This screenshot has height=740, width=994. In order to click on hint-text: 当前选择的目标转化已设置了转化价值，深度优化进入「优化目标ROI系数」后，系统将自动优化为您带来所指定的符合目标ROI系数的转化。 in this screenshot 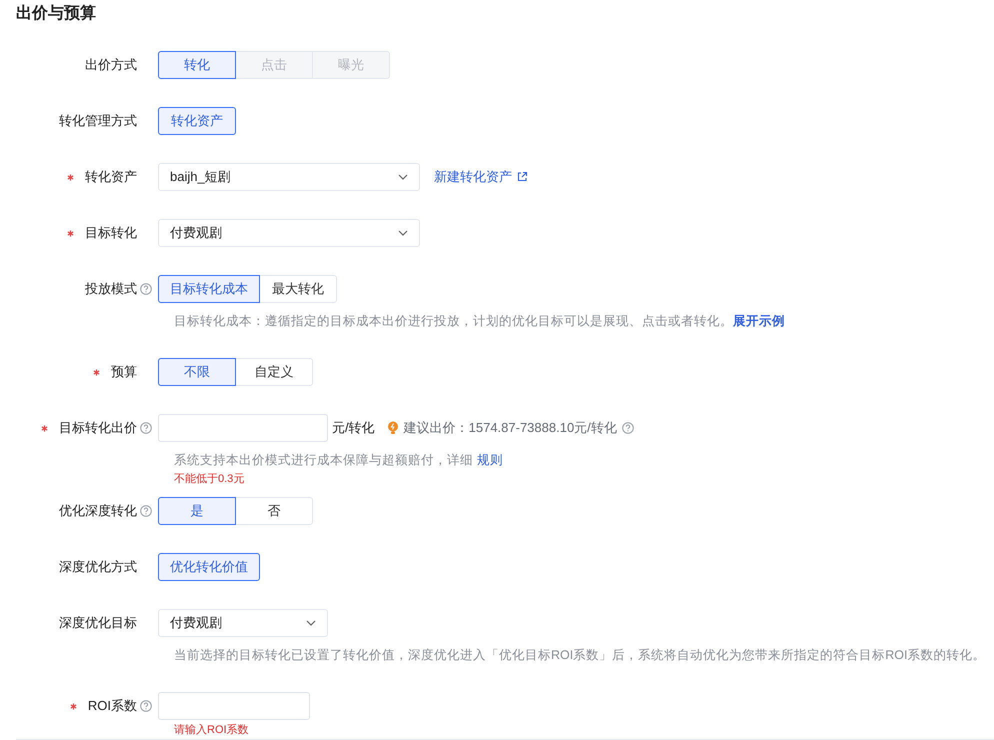, I will do `click(580, 655)`.